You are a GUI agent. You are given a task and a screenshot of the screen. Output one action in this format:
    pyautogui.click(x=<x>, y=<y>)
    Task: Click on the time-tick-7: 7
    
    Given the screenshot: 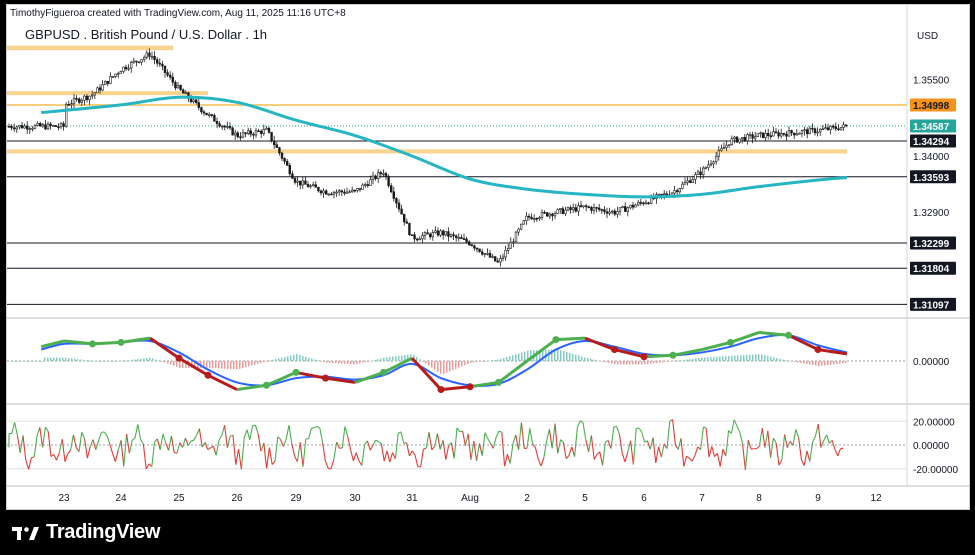 What is the action you would take?
    pyautogui.click(x=702, y=498)
    